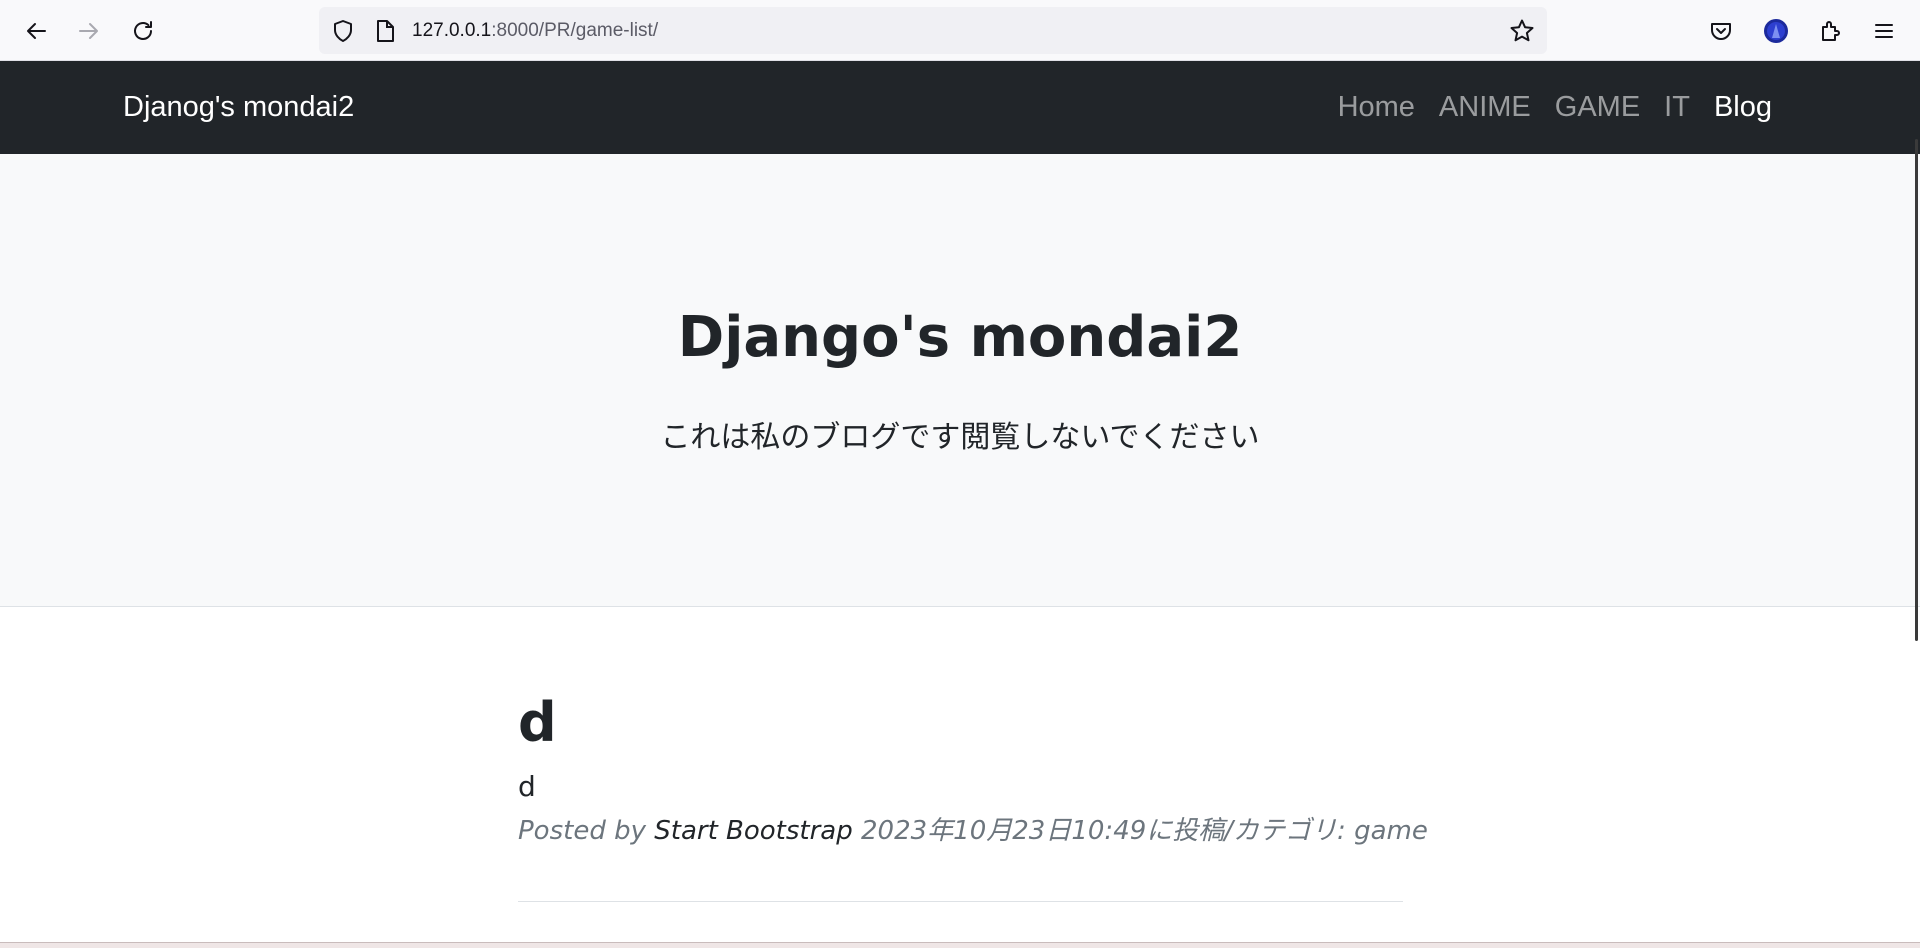 The height and width of the screenshot is (948, 1920). I want to click on forward-arrow-icon, so click(89, 31).